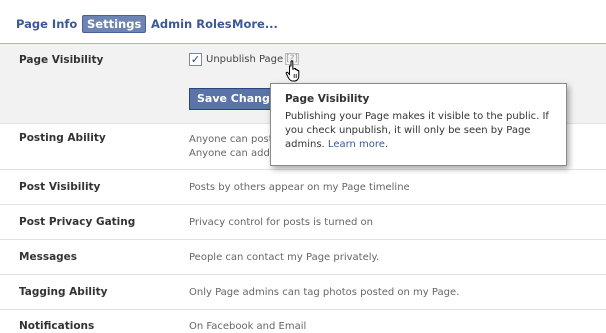  Describe the element at coordinates (63, 292) in the screenshot. I see `tagging-ability-label: Tagging Ability` at that location.